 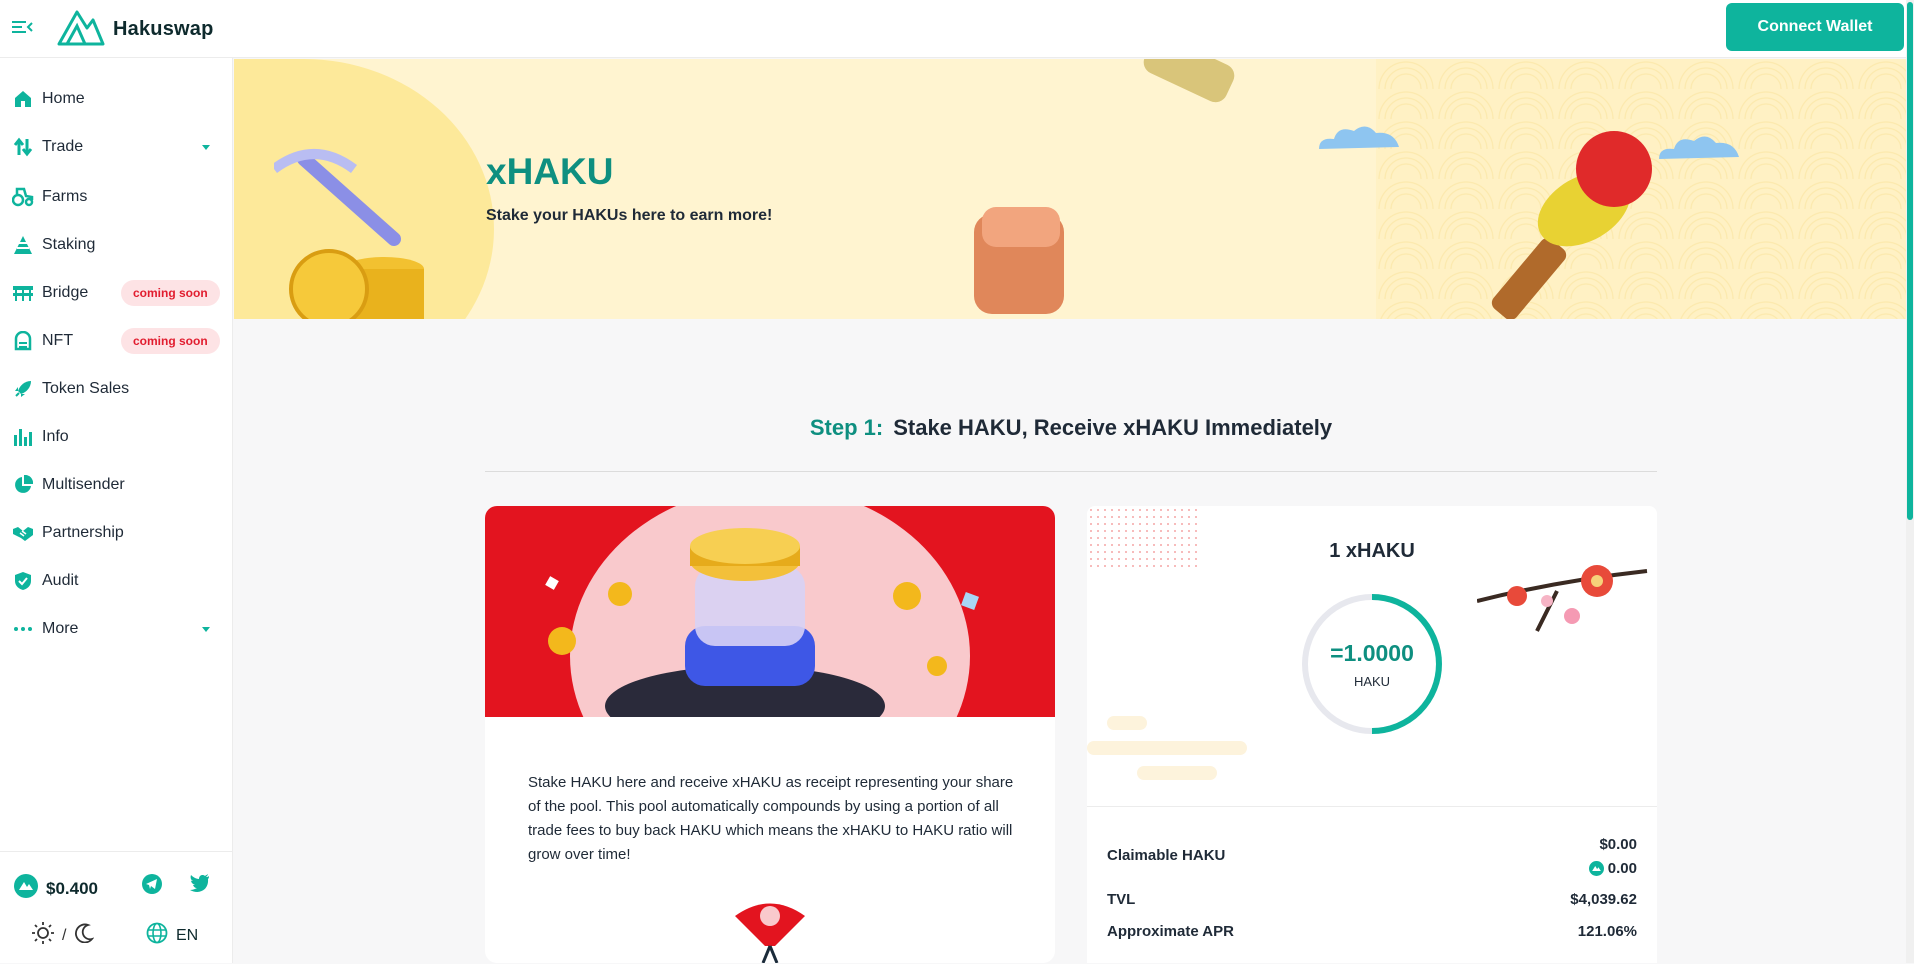 What do you see at coordinates (187, 935) in the screenshot?
I see `language-code: EN` at bounding box center [187, 935].